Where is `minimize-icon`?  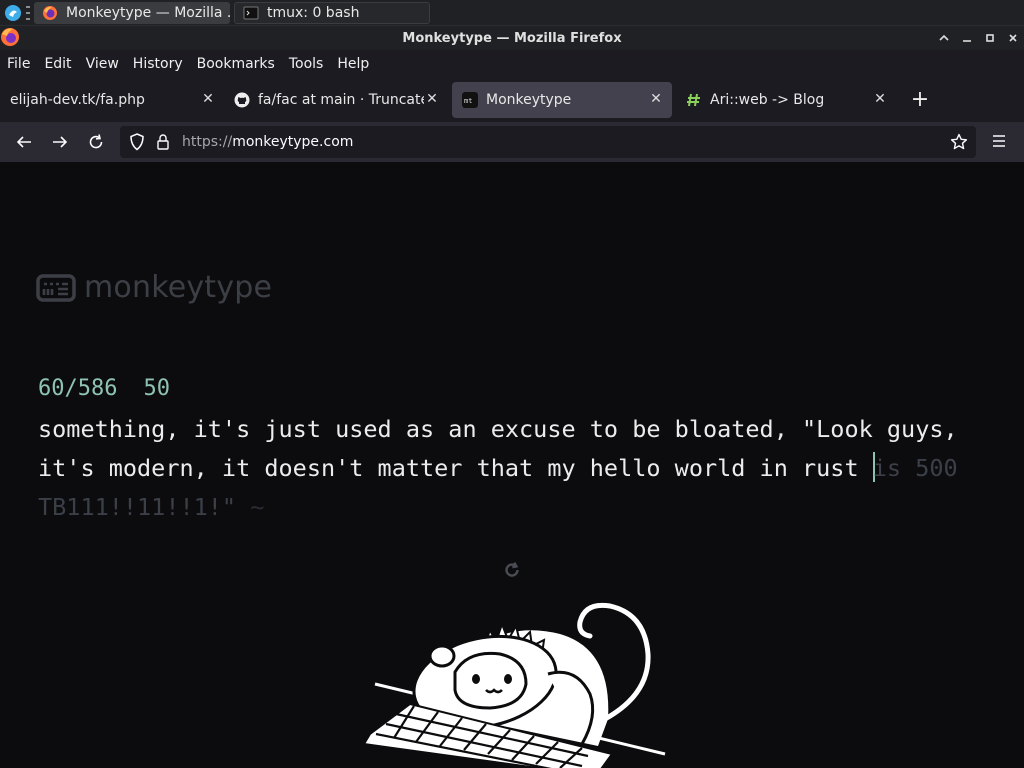
minimize-icon is located at coordinates (966, 41).